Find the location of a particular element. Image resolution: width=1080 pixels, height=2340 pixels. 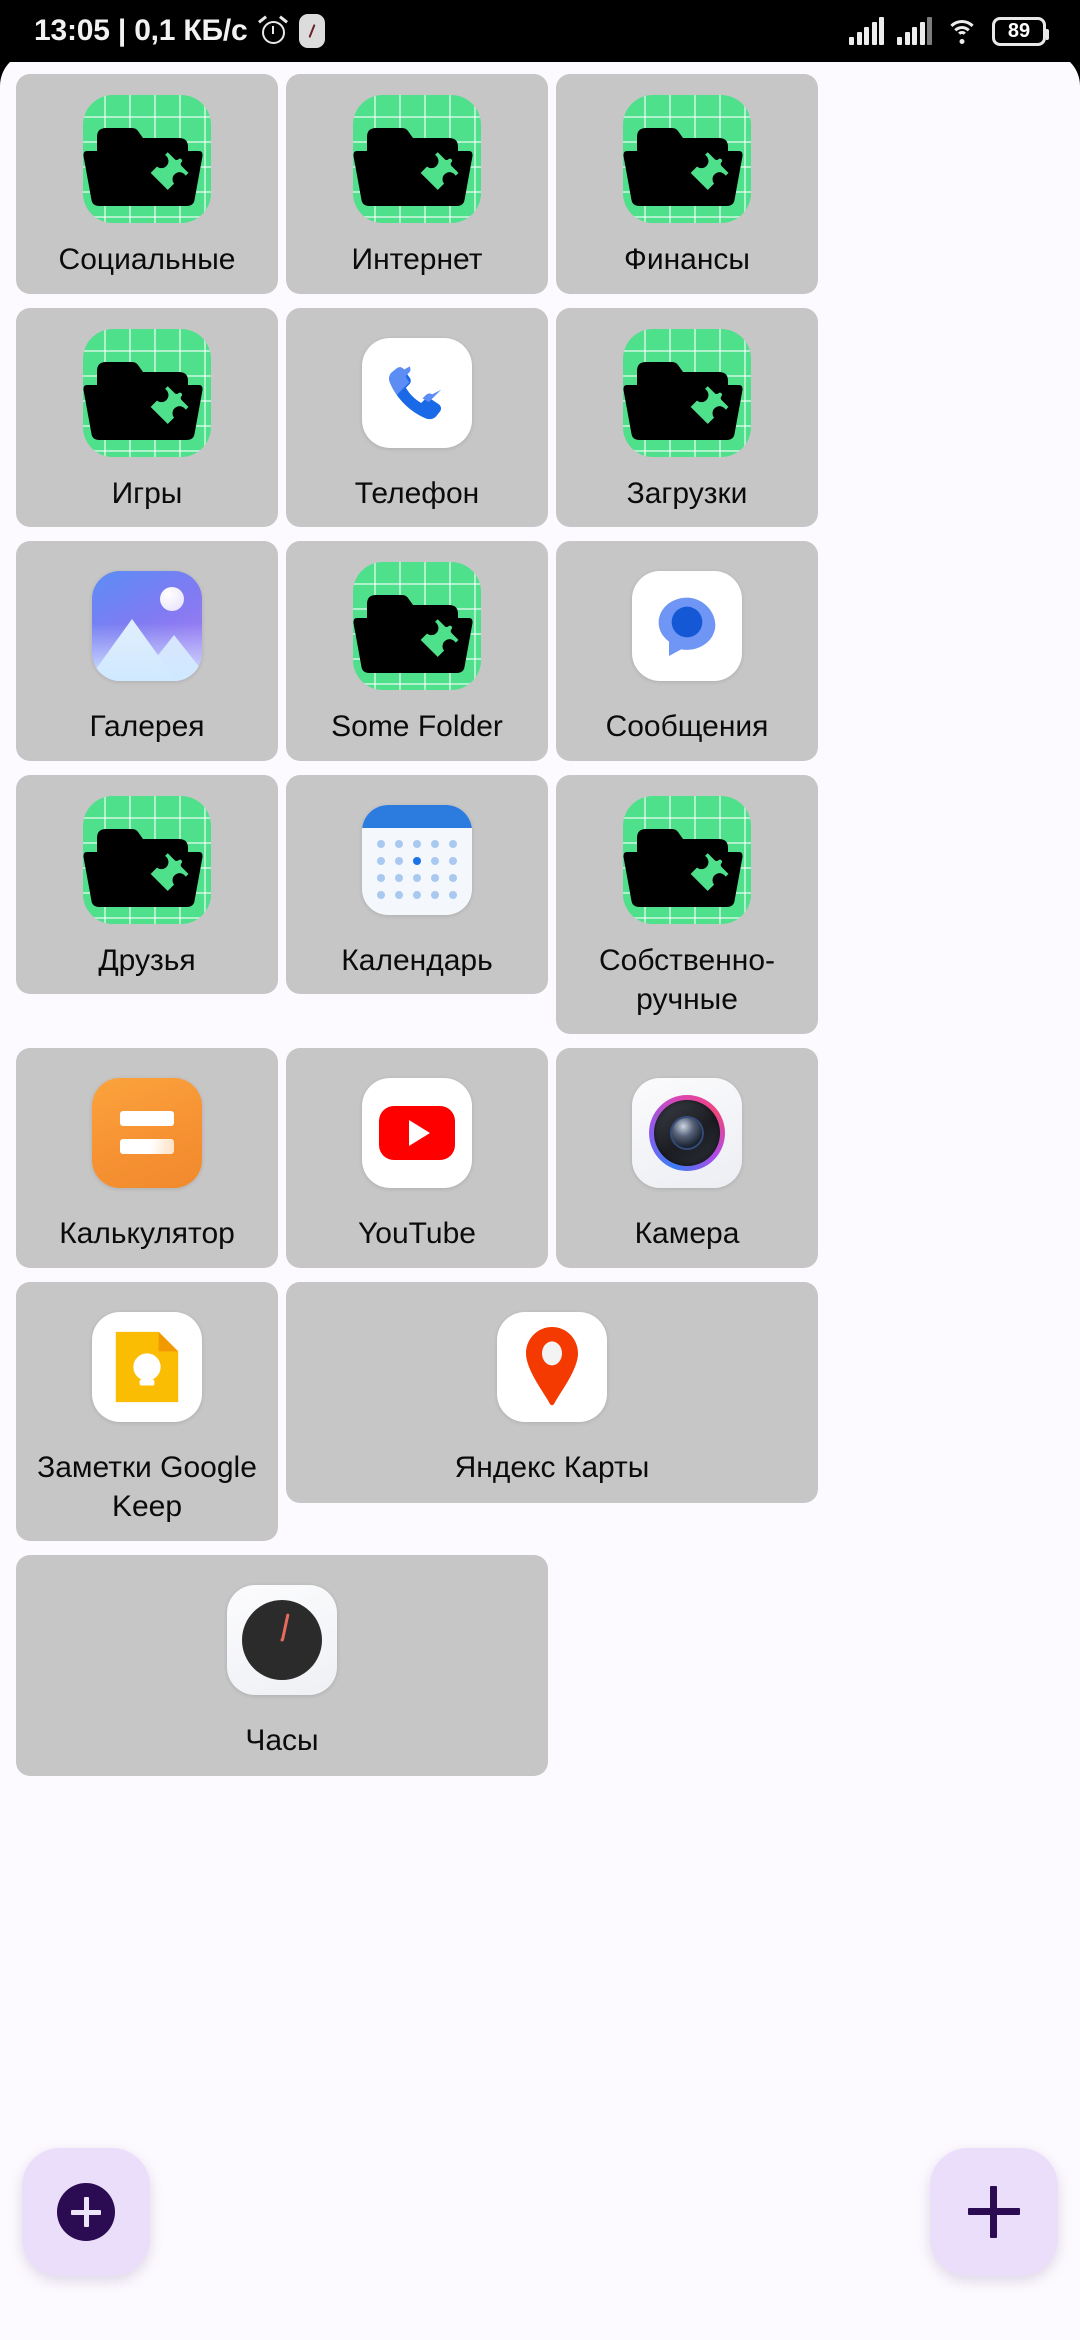

app-cell-7: Some Folder is located at coordinates (417, 658).